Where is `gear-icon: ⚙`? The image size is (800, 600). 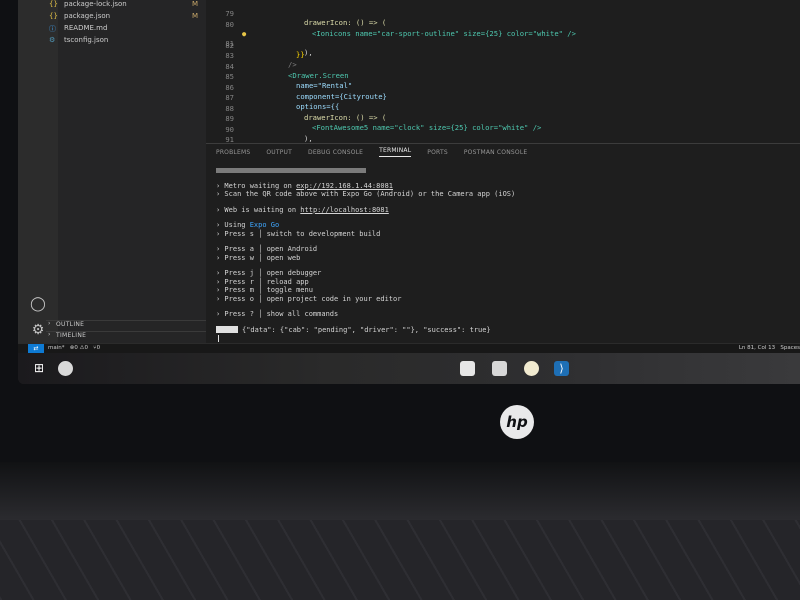
gear-icon: ⚙ is located at coordinates (38, 330).